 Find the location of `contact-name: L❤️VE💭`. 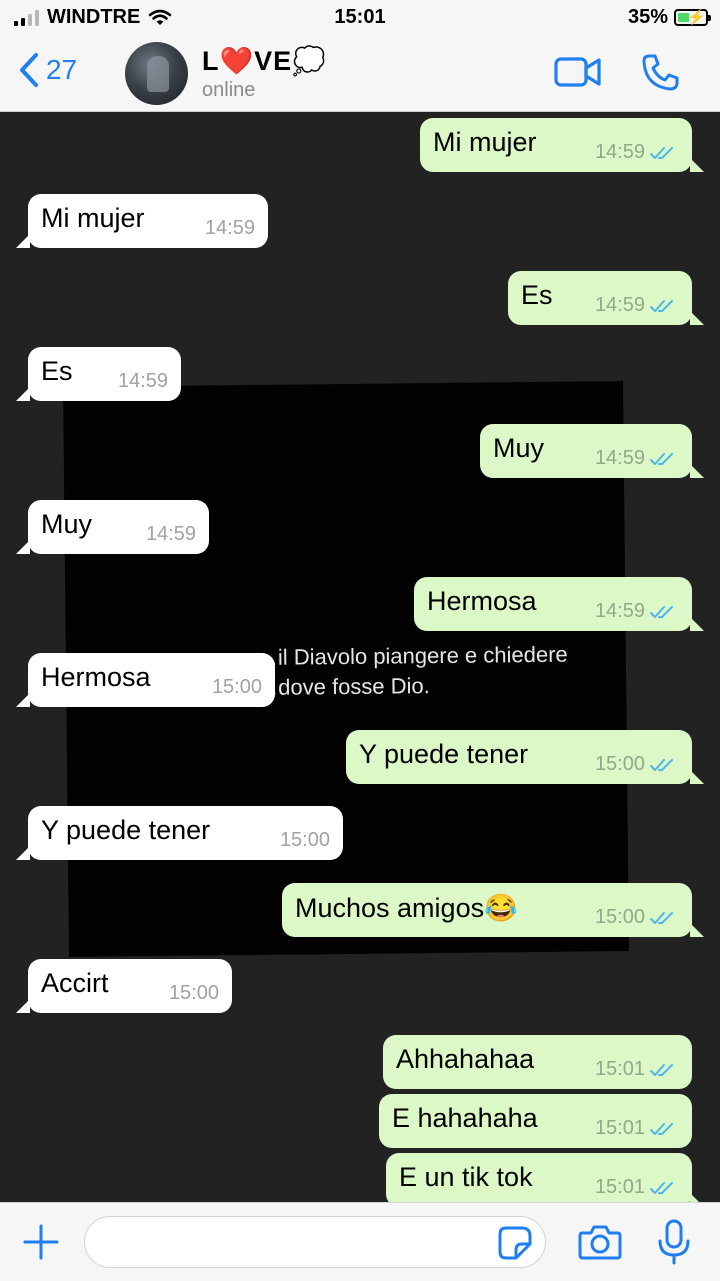

contact-name: L❤️VE💭 is located at coordinates (264, 61).